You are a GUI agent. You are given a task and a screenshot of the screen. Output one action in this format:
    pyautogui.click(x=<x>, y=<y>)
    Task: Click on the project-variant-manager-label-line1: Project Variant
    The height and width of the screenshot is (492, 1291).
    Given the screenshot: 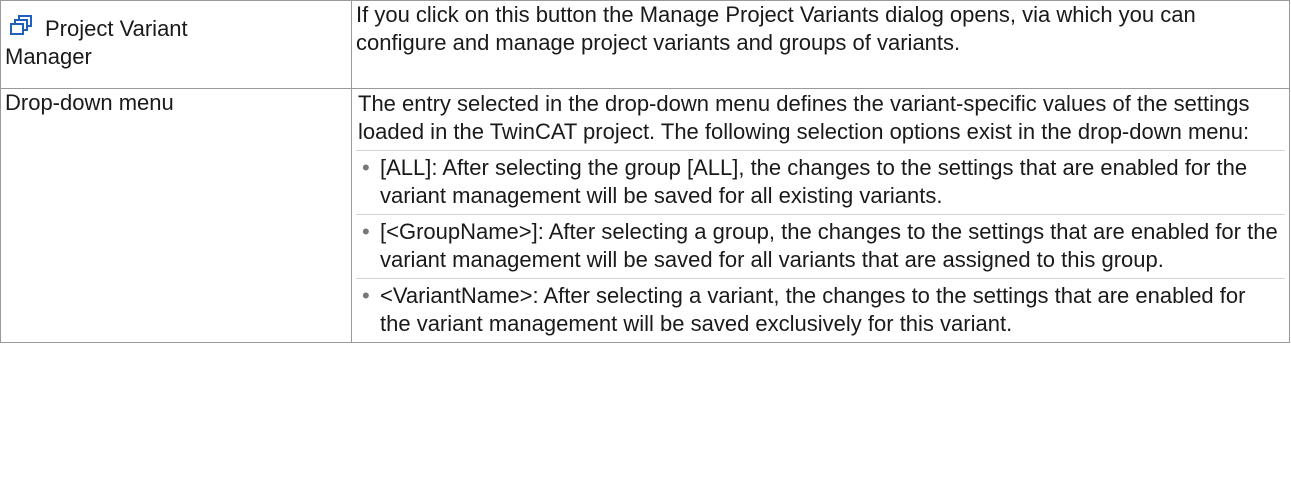 What is the action you would take?
    pyautogui.click(x=116, y=28)
    